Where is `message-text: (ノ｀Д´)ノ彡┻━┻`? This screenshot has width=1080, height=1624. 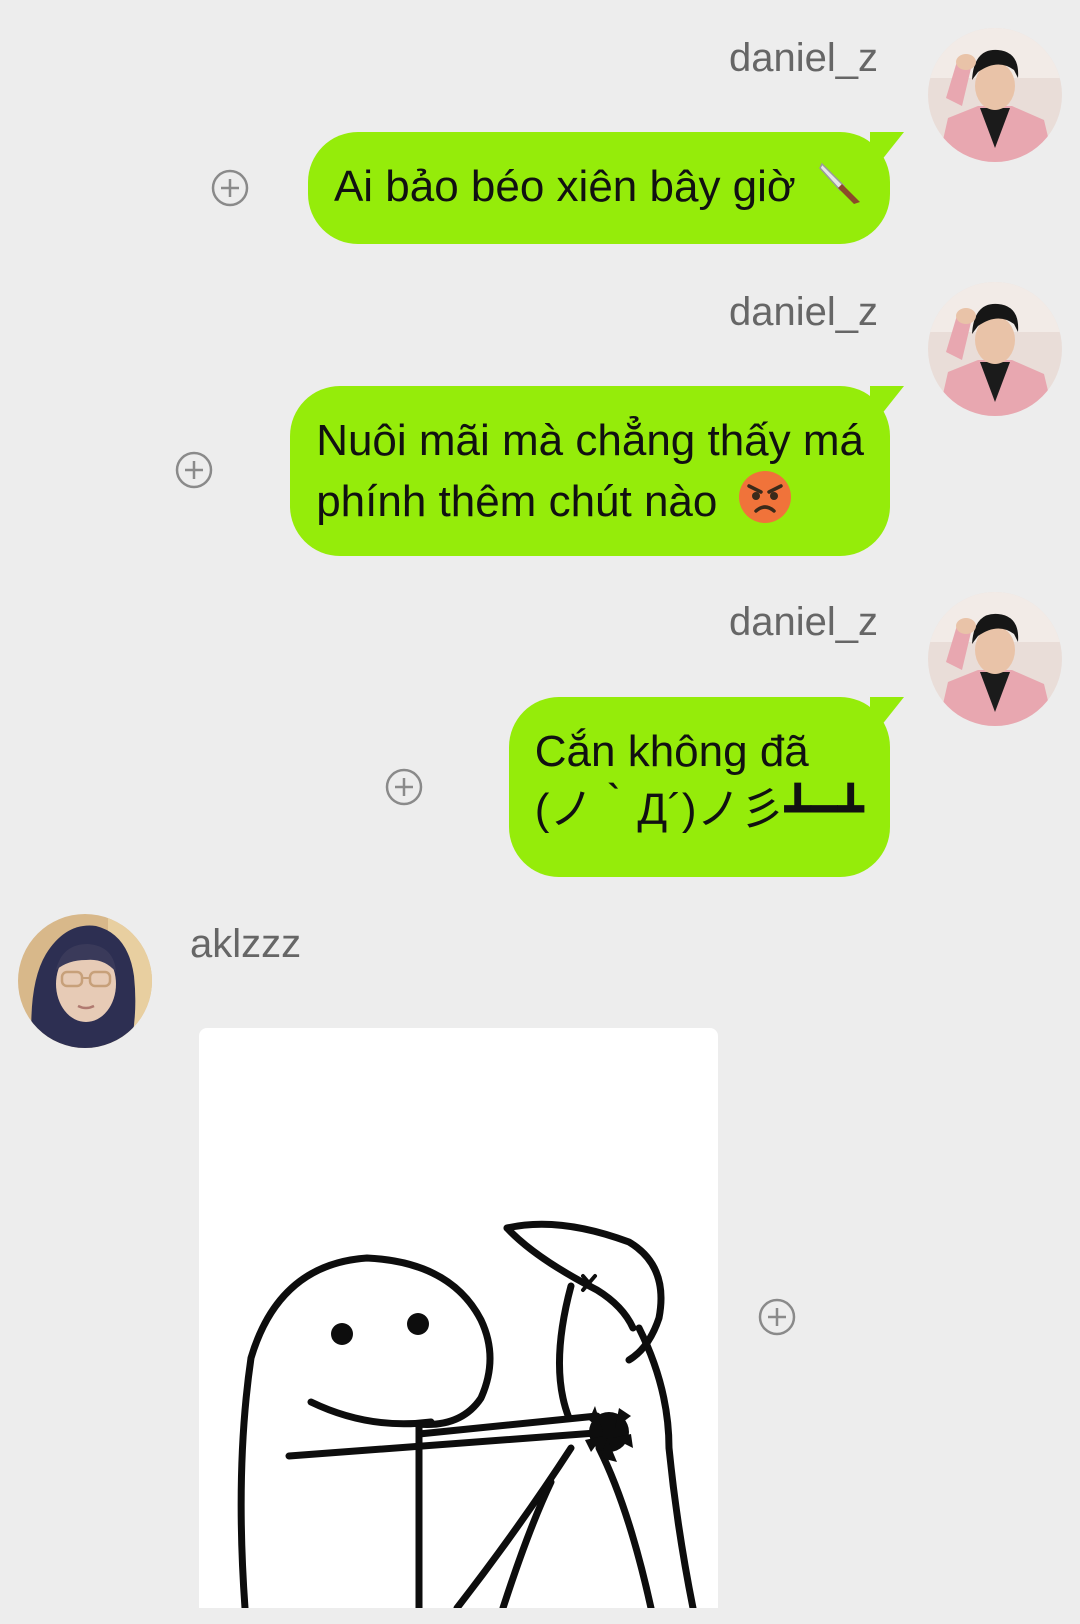 message-text: (ノ｀Д´)ノ彡┻━┻ is located at coordinates (699, 809).